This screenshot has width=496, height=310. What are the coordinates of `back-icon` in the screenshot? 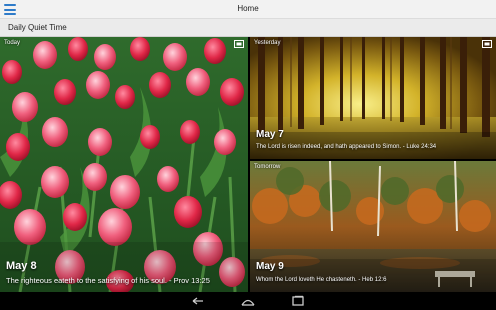 It's located at (198, 301).